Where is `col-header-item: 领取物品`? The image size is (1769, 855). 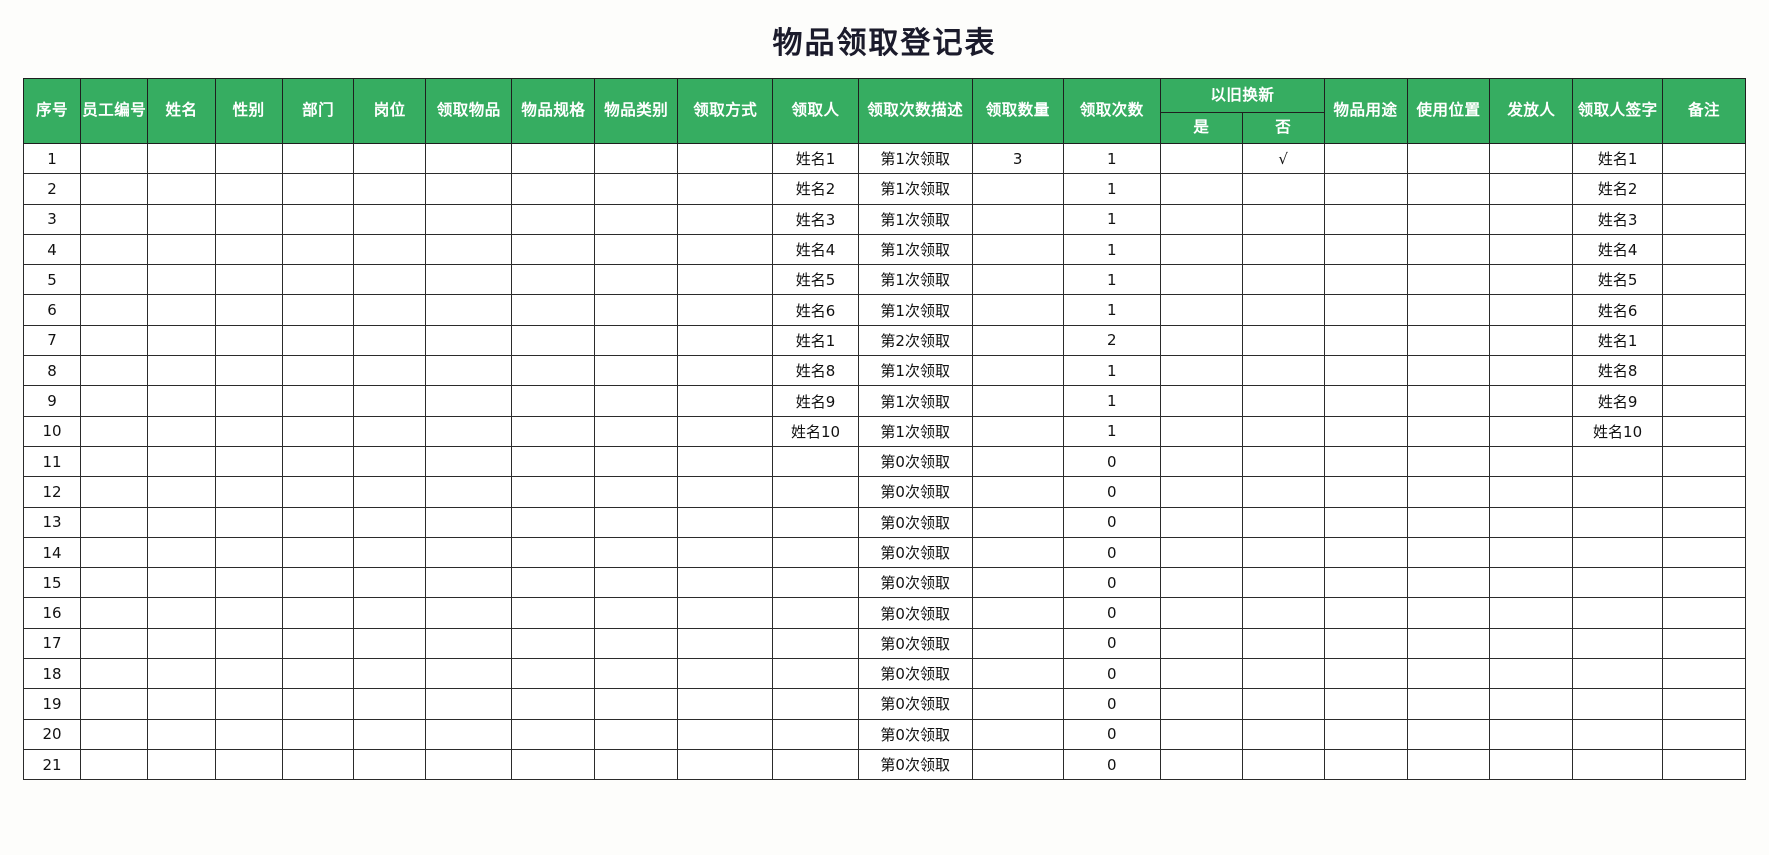 col-header-item: 领取物品 is located at coordinates (469, 111).